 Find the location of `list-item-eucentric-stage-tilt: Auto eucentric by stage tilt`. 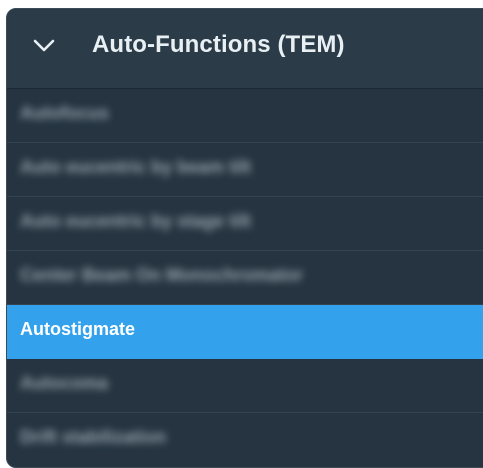

list-item-eucentric-stage-tilt: Auto eucentric by stage tilt is located at coordinates (245, 224).